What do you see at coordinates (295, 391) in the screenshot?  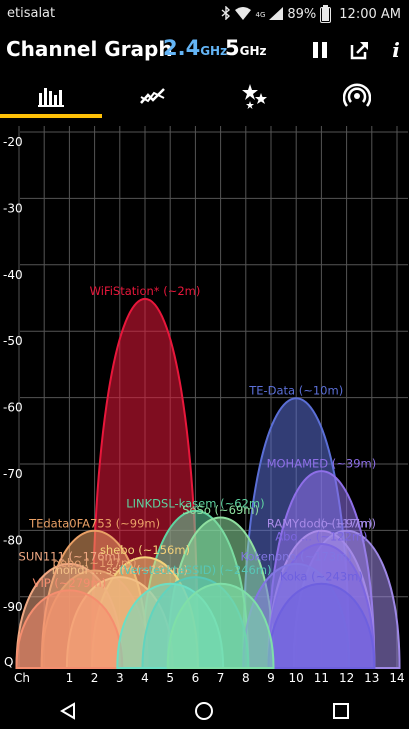 I see `network-label: TE-Data (~10m)` at bounding box center [295, 391].